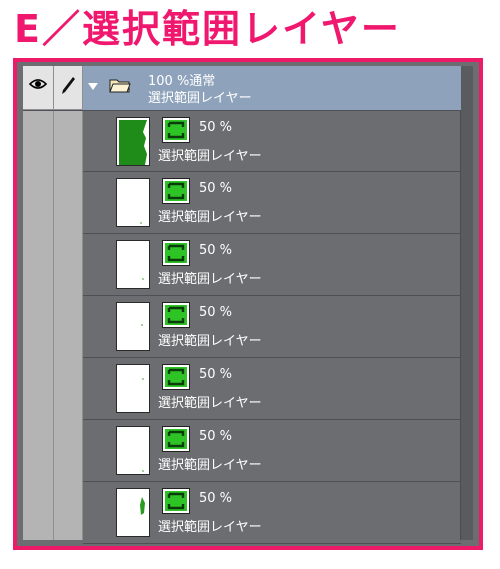  What do you see at coordinates (93, 86) in the screenshot?
I see `expand-caret-icon` at bounding box center [93, 86].